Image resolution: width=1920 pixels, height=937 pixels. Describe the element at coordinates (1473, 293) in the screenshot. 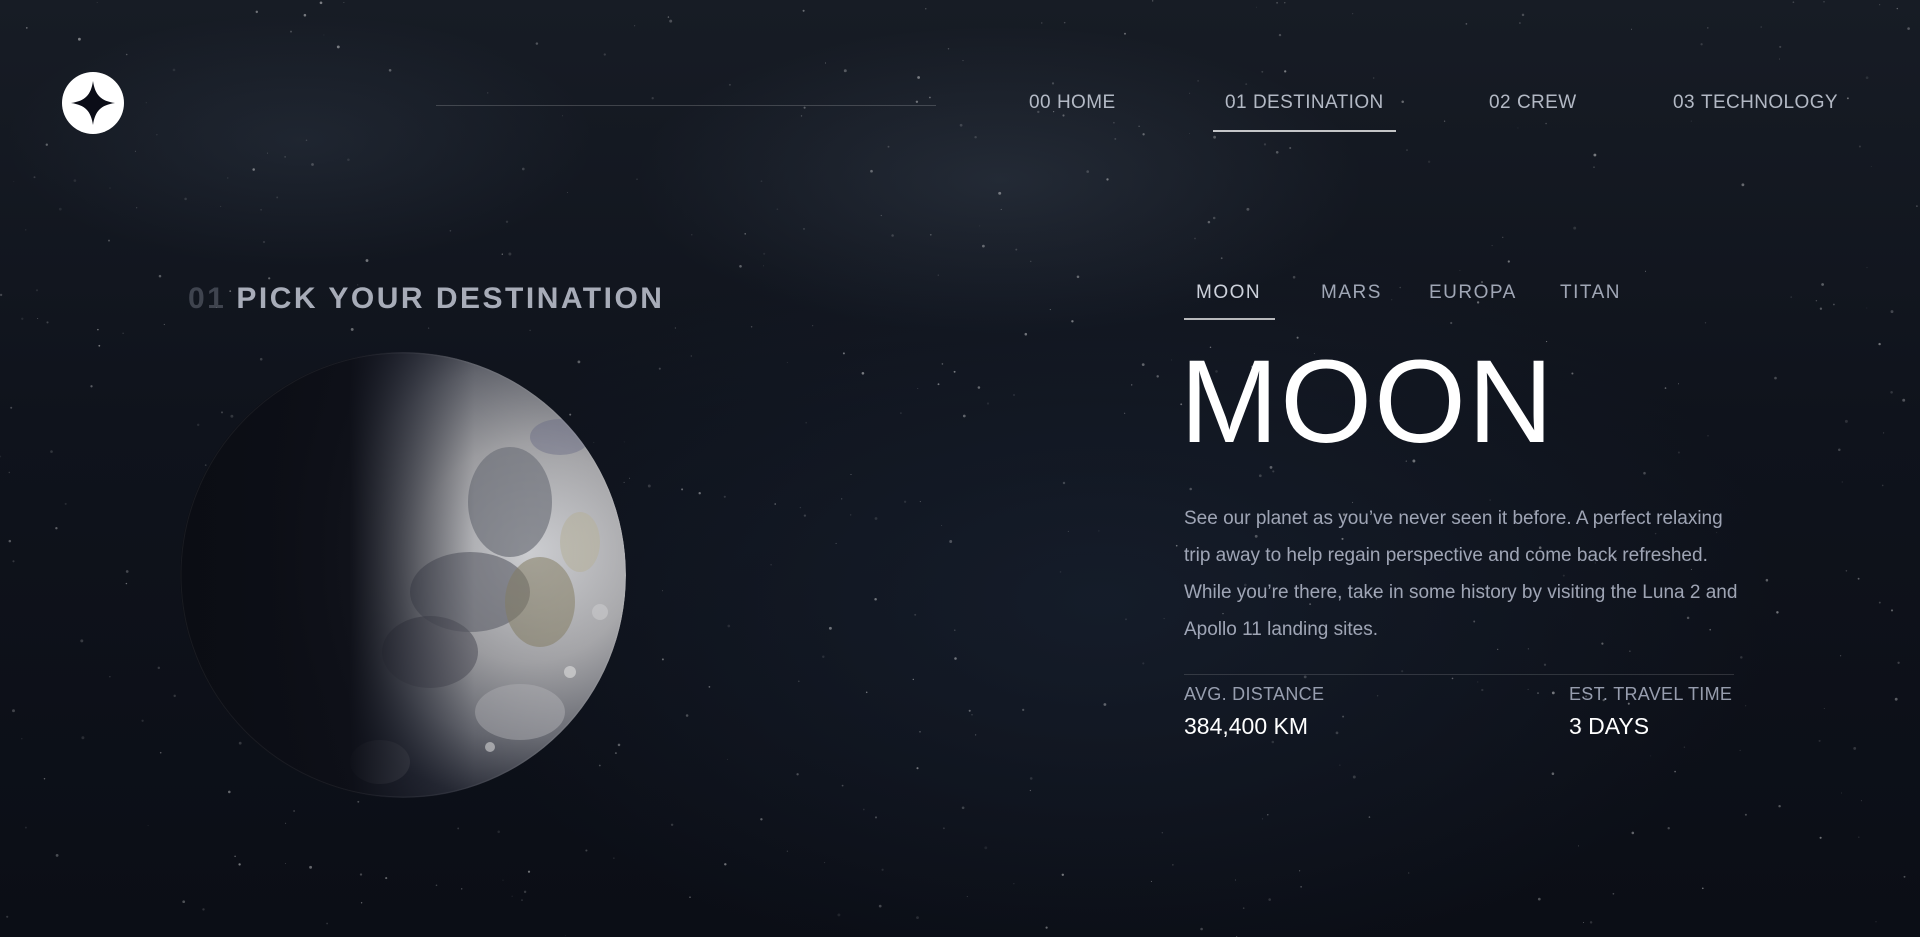

I see `tab-europa: EUROPA` at that location.